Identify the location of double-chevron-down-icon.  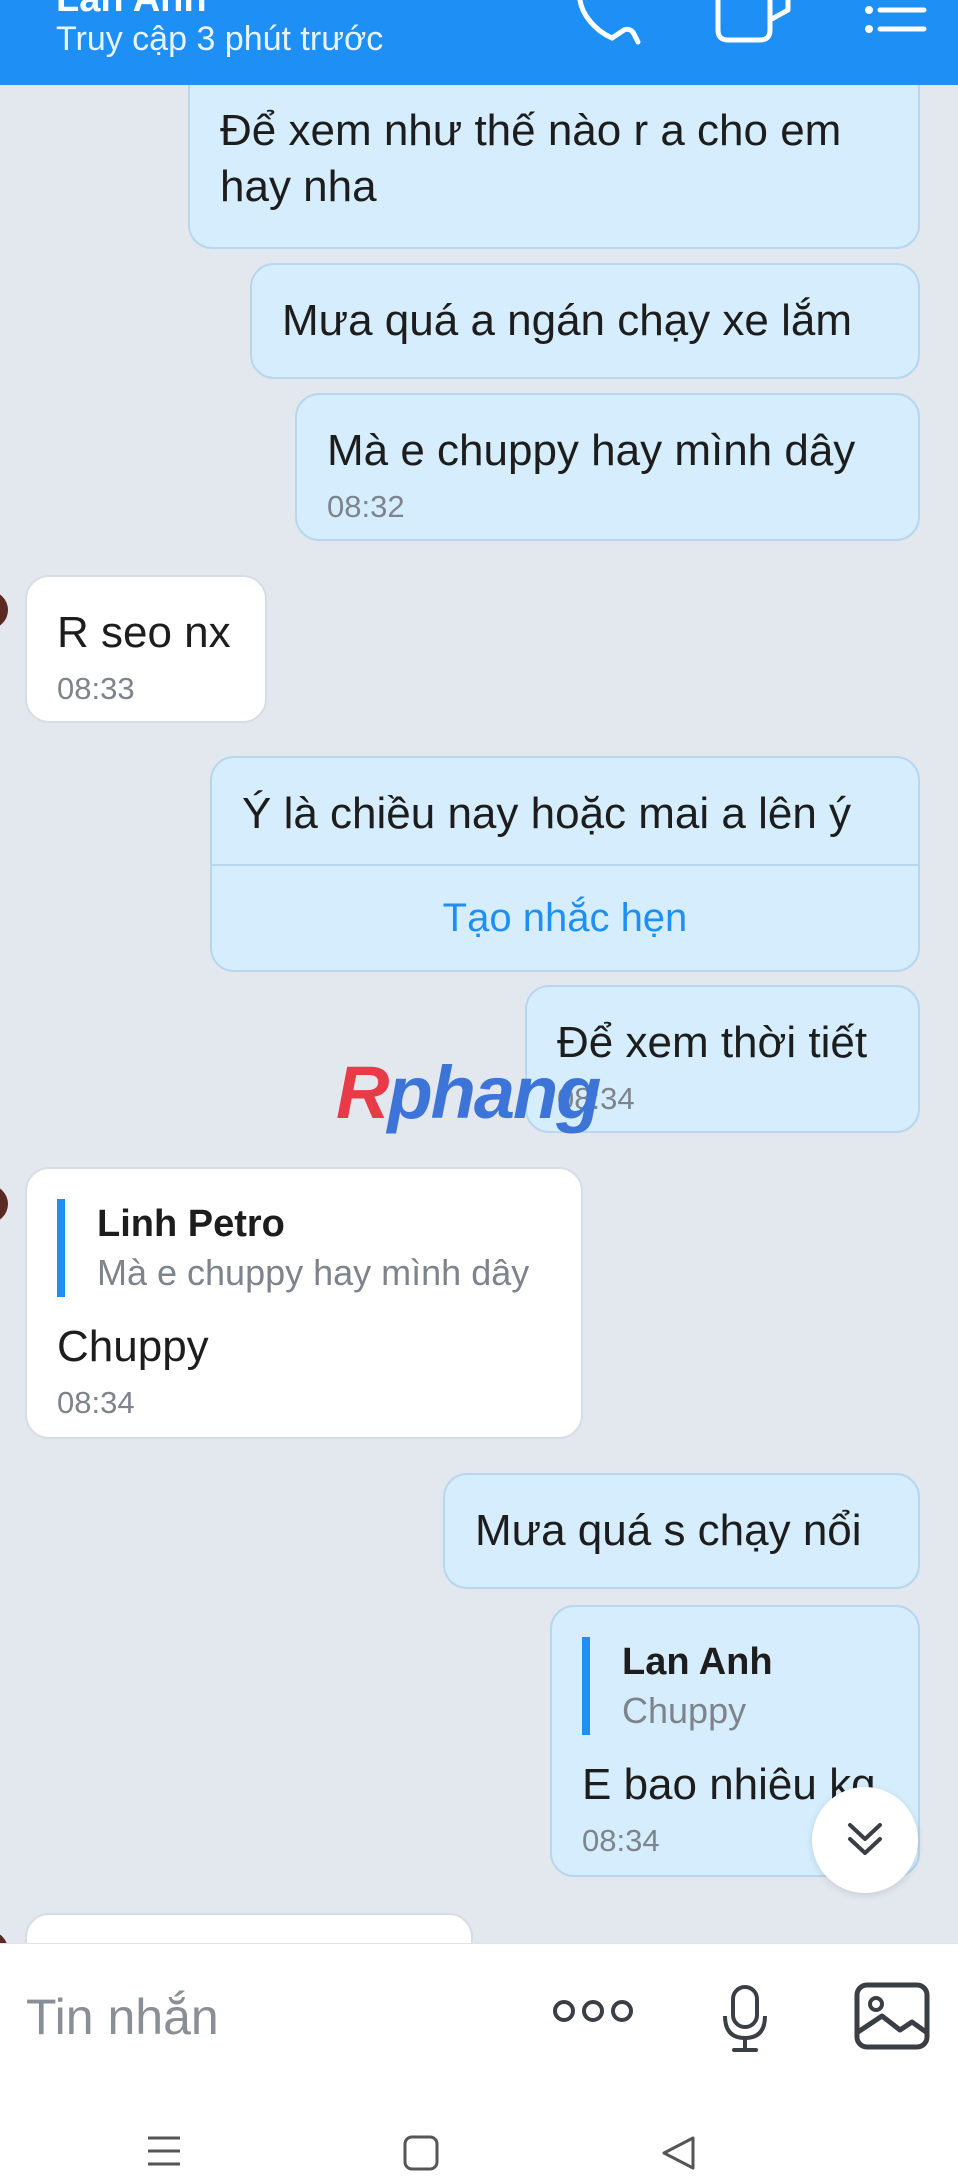
(865, 1839).